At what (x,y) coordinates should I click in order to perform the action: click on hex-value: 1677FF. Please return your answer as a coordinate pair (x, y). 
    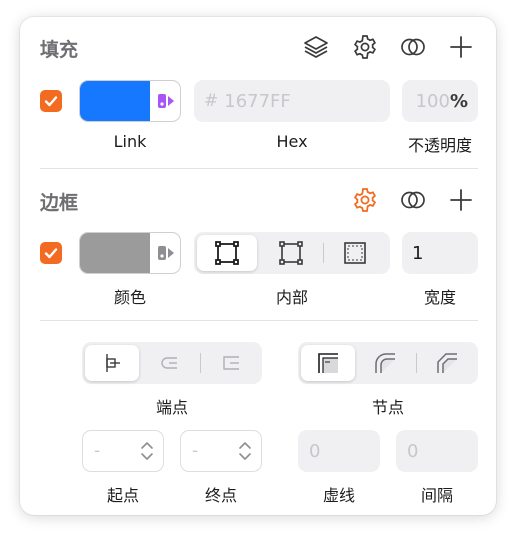
    Looking at the image, I should click on (257, 101).